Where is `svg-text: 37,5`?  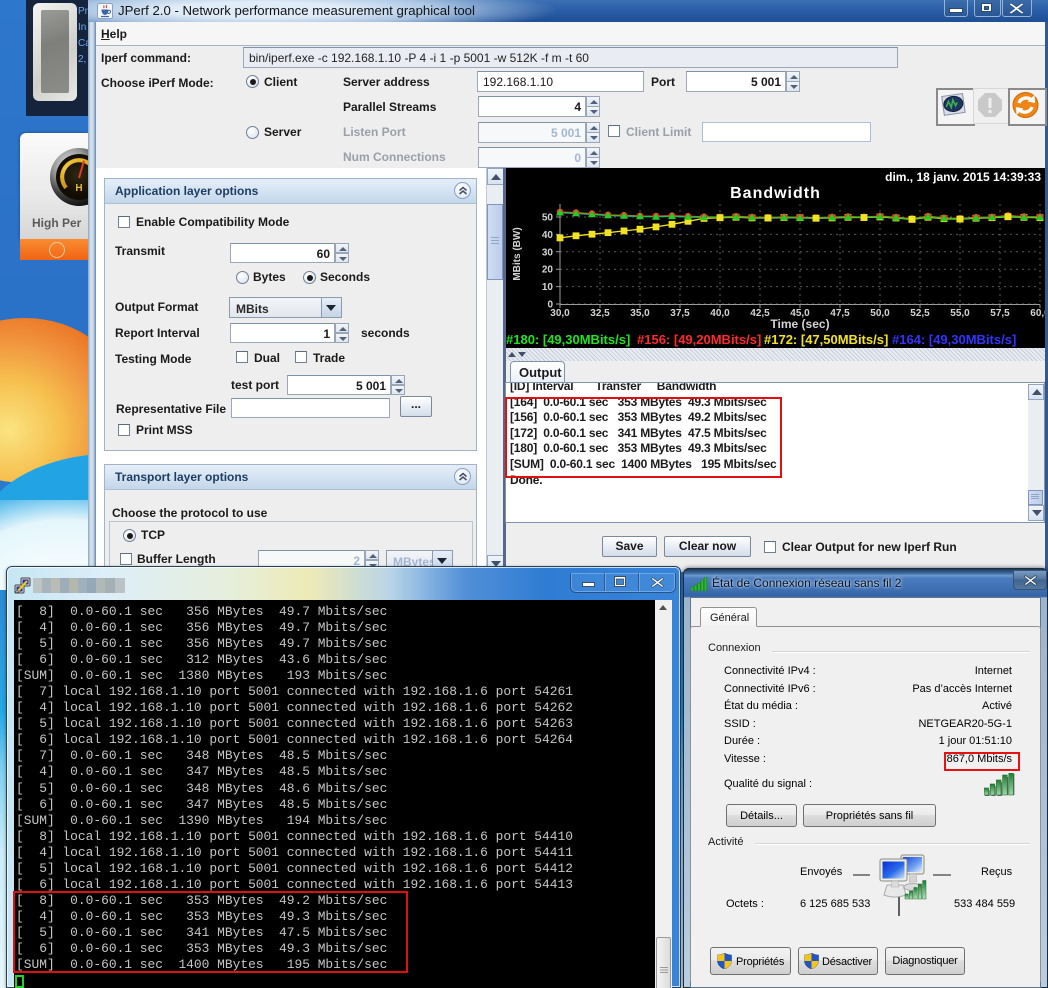 svg-text: 37,5 is located at coordinates (680, 313).